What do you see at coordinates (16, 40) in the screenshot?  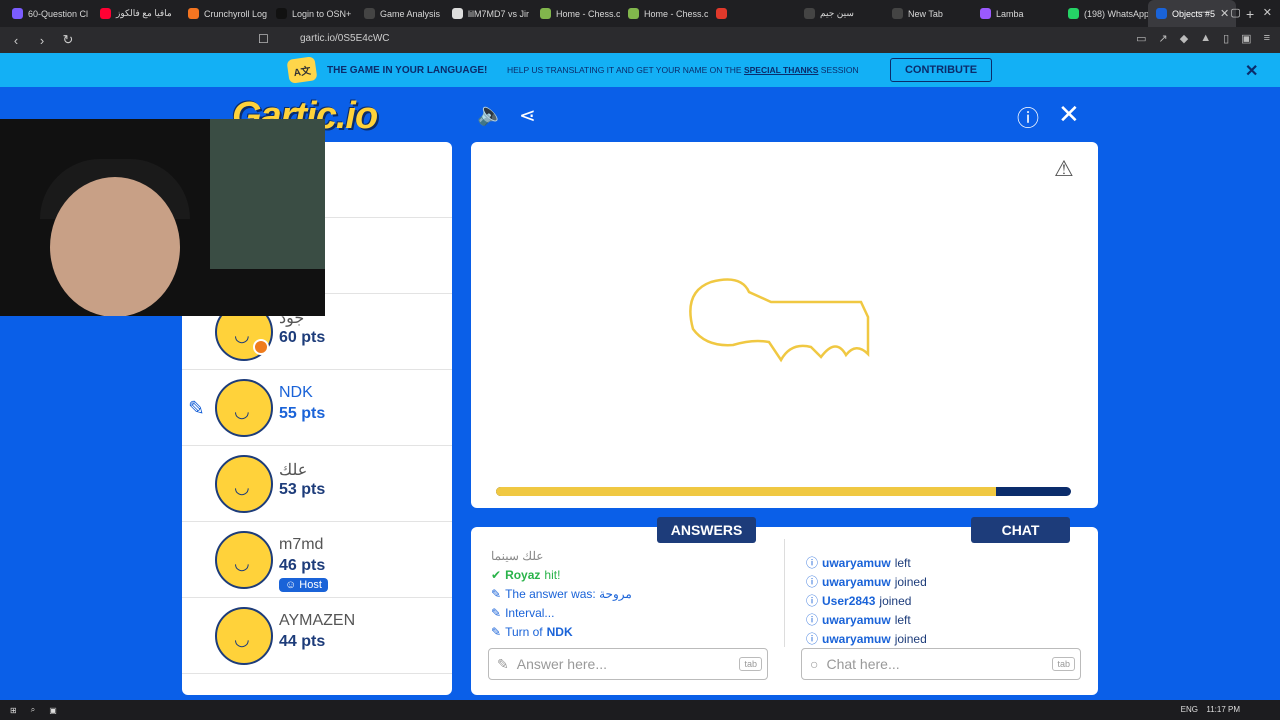 I see `back-icon: ‹` at bounding box center [16, 40].